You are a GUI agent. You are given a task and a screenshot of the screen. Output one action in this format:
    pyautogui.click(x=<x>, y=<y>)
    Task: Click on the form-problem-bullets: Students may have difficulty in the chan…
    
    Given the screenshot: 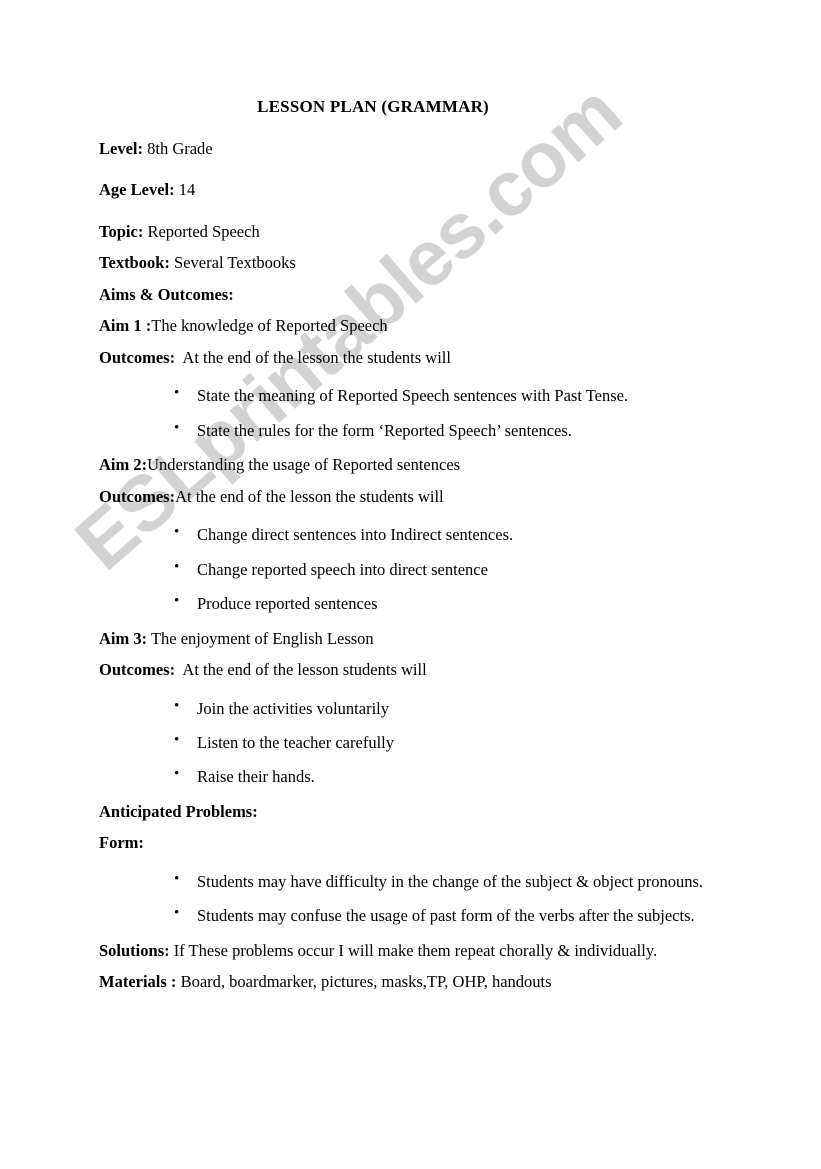 What is the action you would take?
    pyautogui.click(x=440, y=898)
    